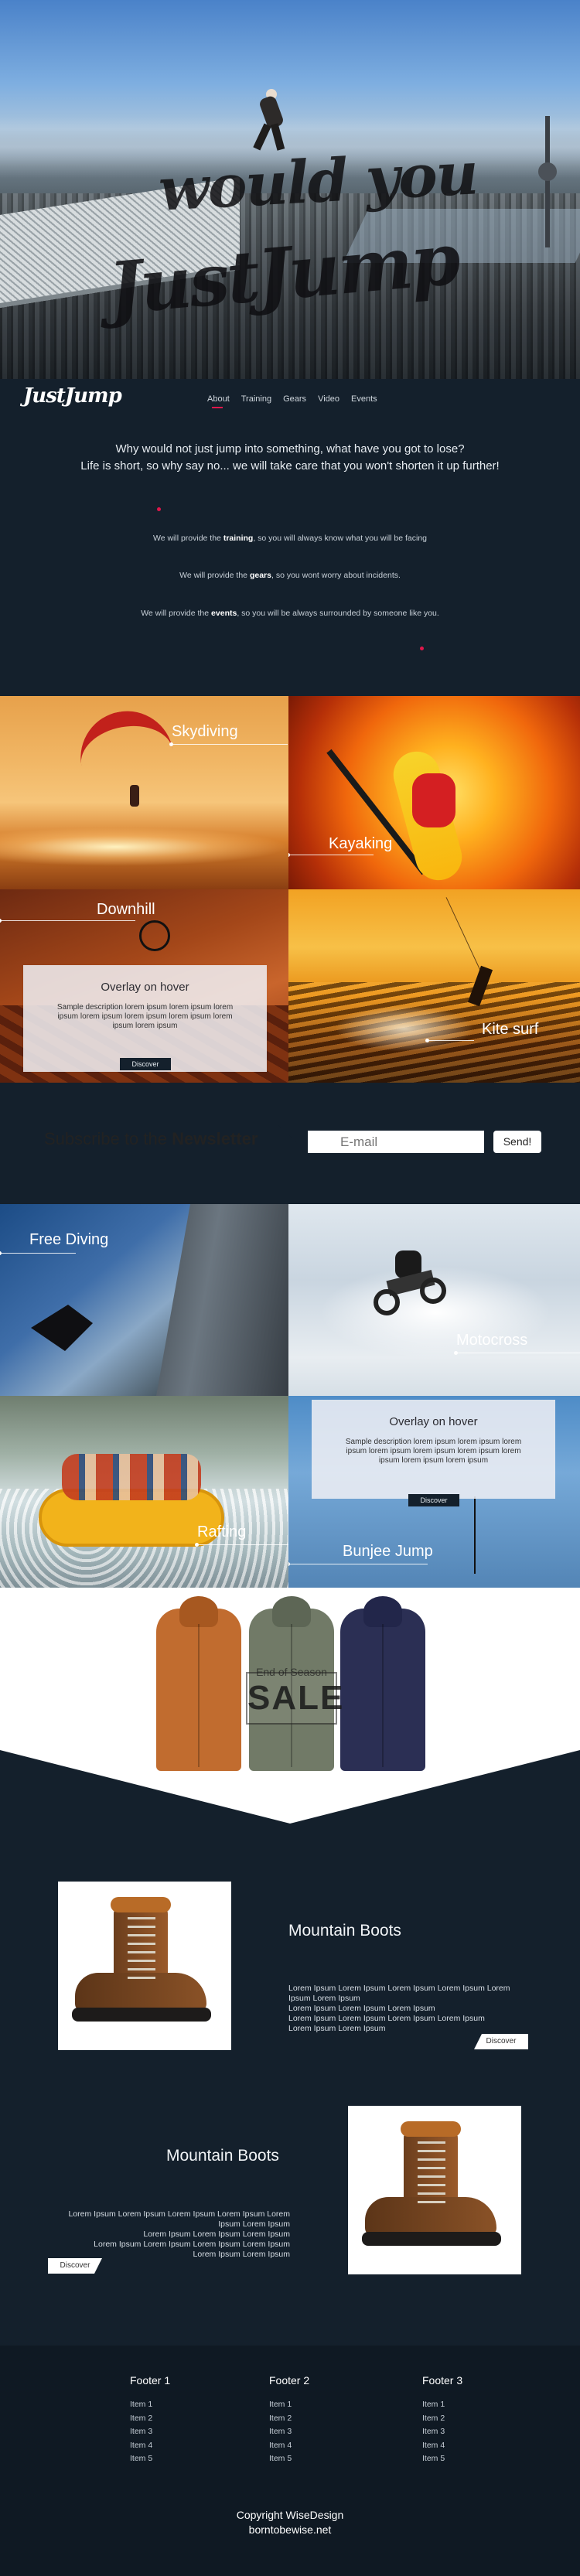 Image resolution: width=580 pixels, height=2576 pixels. Describe the element at coordinates (396, 1142) in the screenshot. I see `email-input` at that location.